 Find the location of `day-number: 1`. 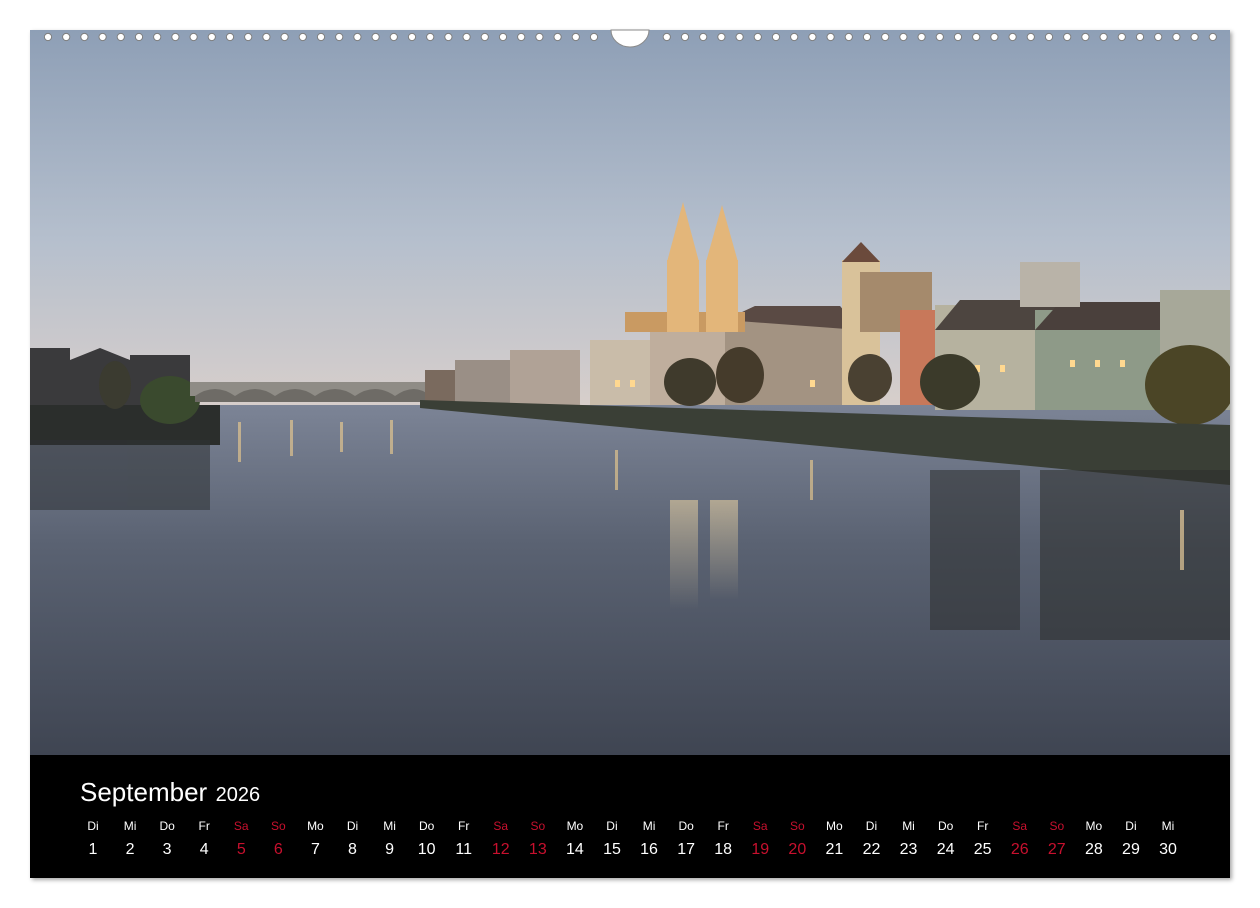

day-number: 1 is located at coordinates (93, 849).